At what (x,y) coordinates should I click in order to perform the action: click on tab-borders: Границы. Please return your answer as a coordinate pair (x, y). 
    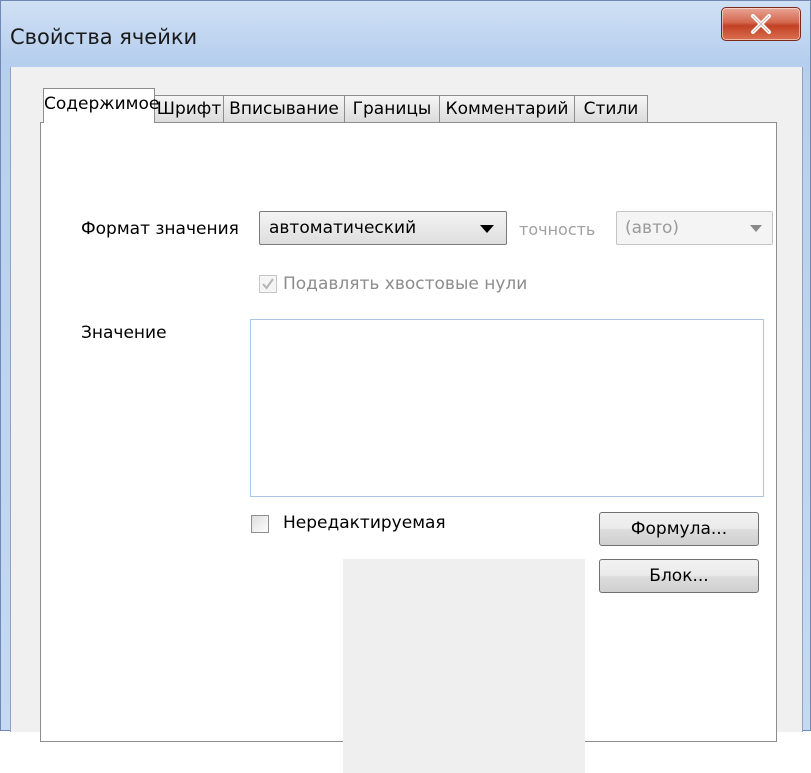
    Looking at the image, I should click on (392, 108).